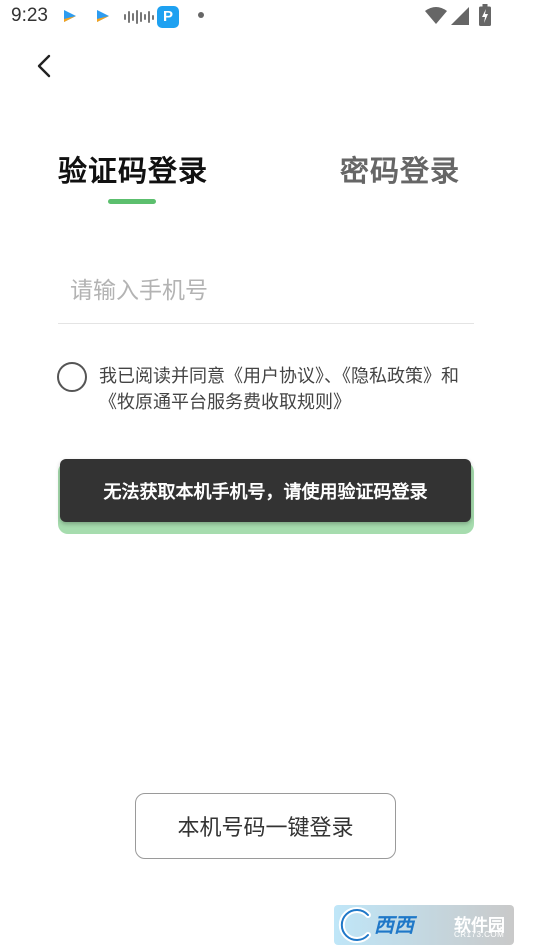  Describe the element at coordinates (168, 17) in the screenshot. I see `p-app-icon: P` at that location.